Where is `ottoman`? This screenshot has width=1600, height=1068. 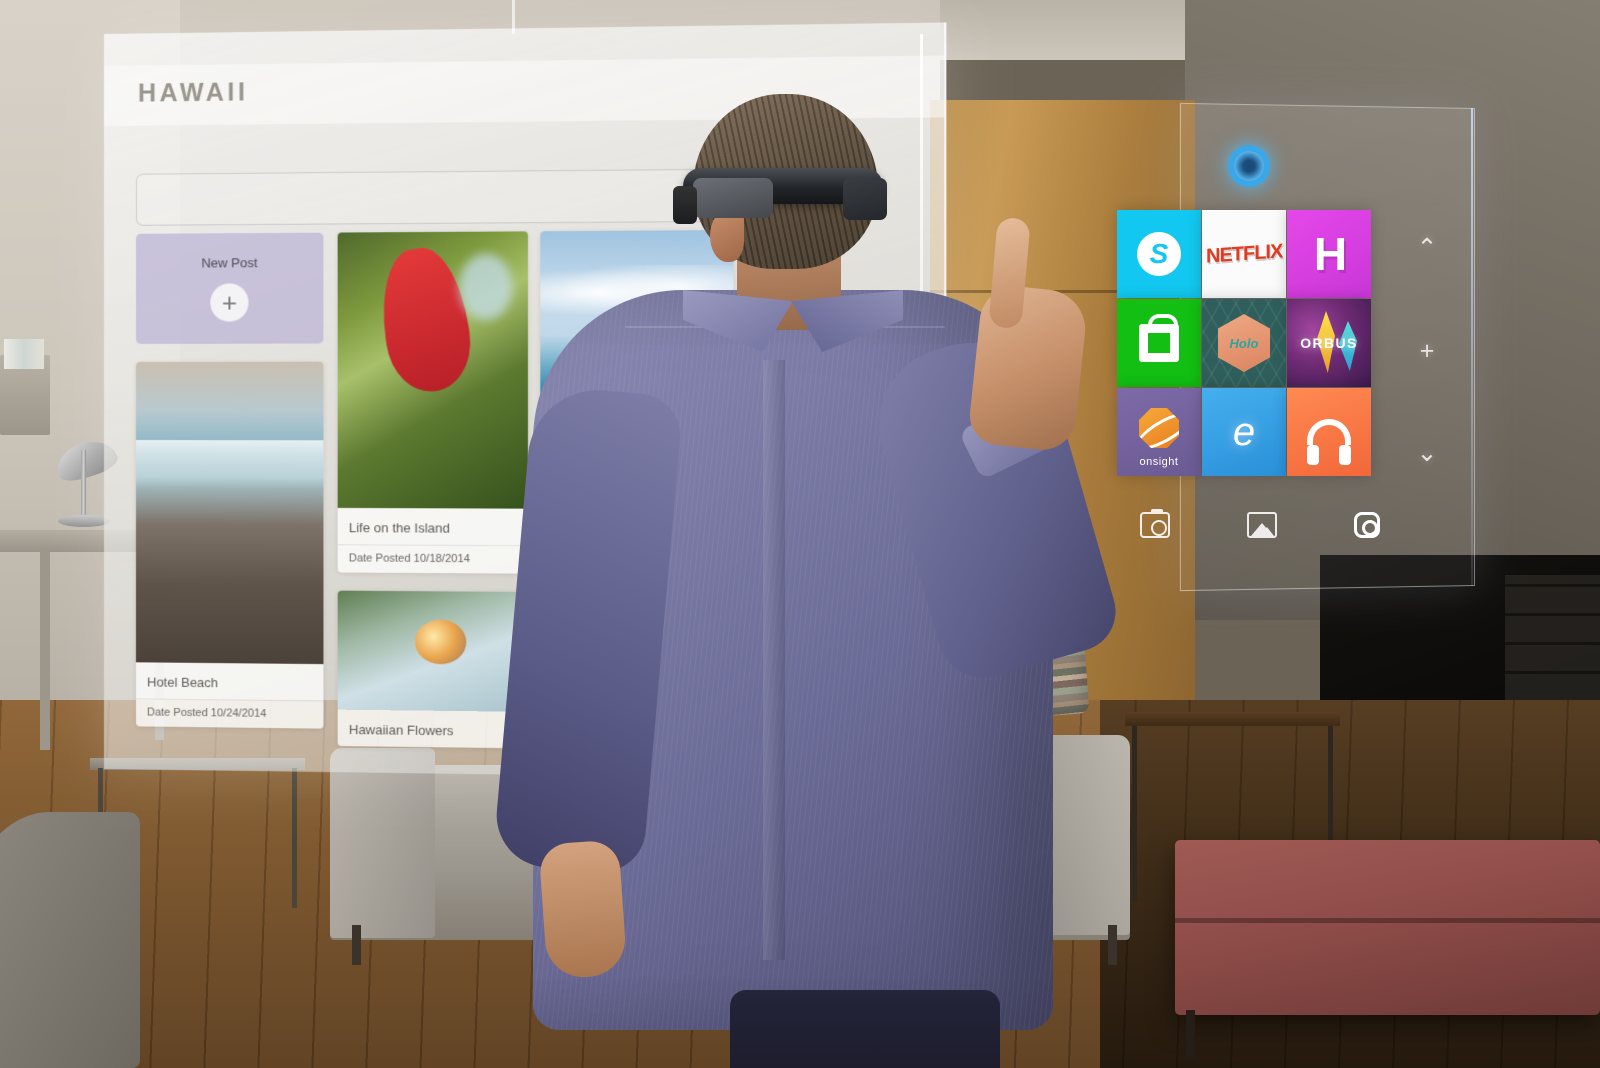
ottoman is located at coordinates (1387, 927).